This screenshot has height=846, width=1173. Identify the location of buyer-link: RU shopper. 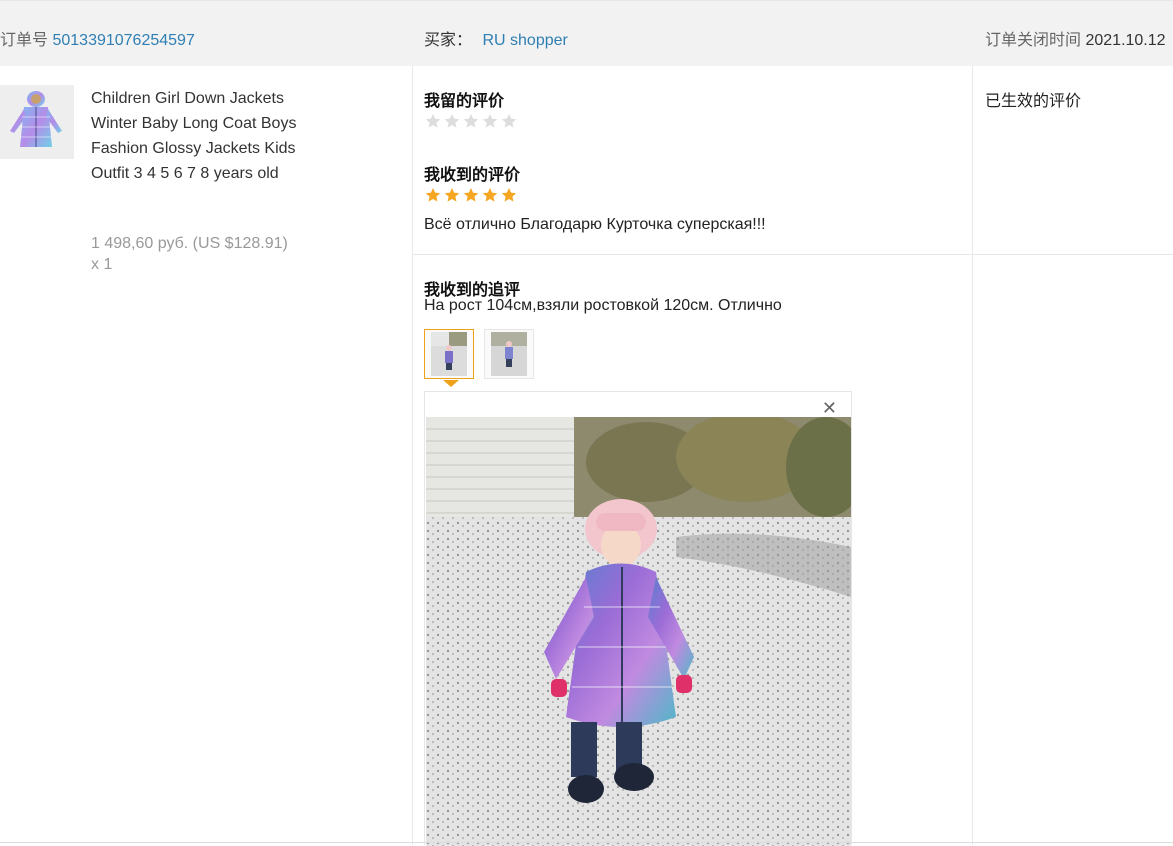
(524, 40).